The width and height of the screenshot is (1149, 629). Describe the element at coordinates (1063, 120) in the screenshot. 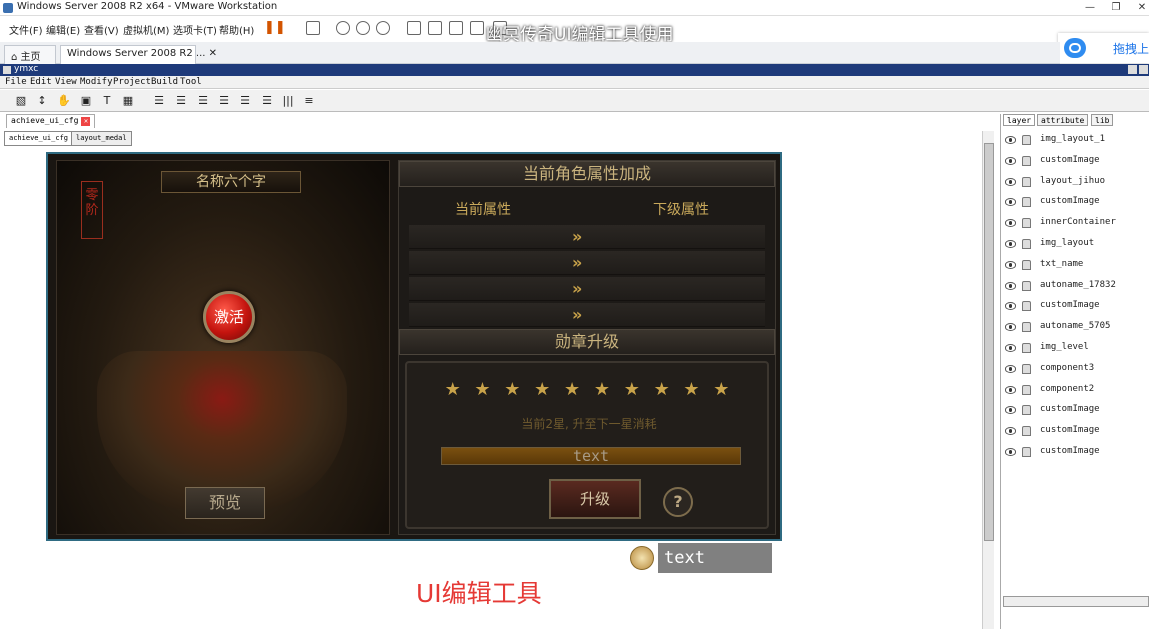

I see `tab-attribute: attribute` at that location.